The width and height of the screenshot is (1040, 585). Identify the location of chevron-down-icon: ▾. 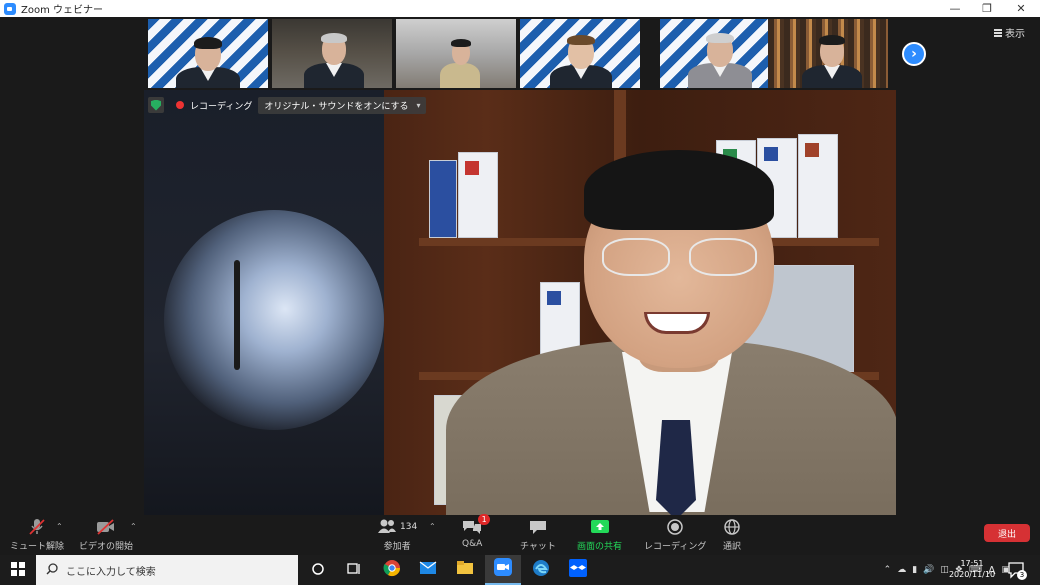
(418, 105).